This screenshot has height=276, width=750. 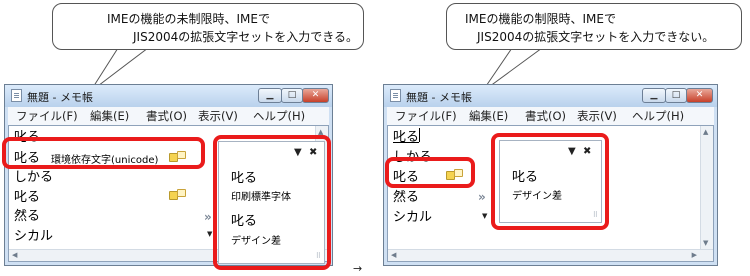 I want to click on callout-left-line2: JIS2004の拡張文字セットを入力できる。, so click(x=245, y=37).